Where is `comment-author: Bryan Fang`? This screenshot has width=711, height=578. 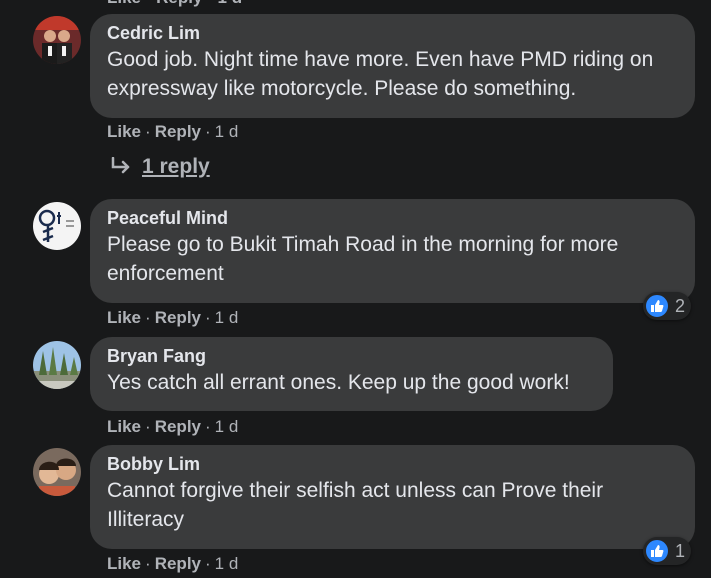 comment-author: Bryan Fang is located at coordinates (352, 356).